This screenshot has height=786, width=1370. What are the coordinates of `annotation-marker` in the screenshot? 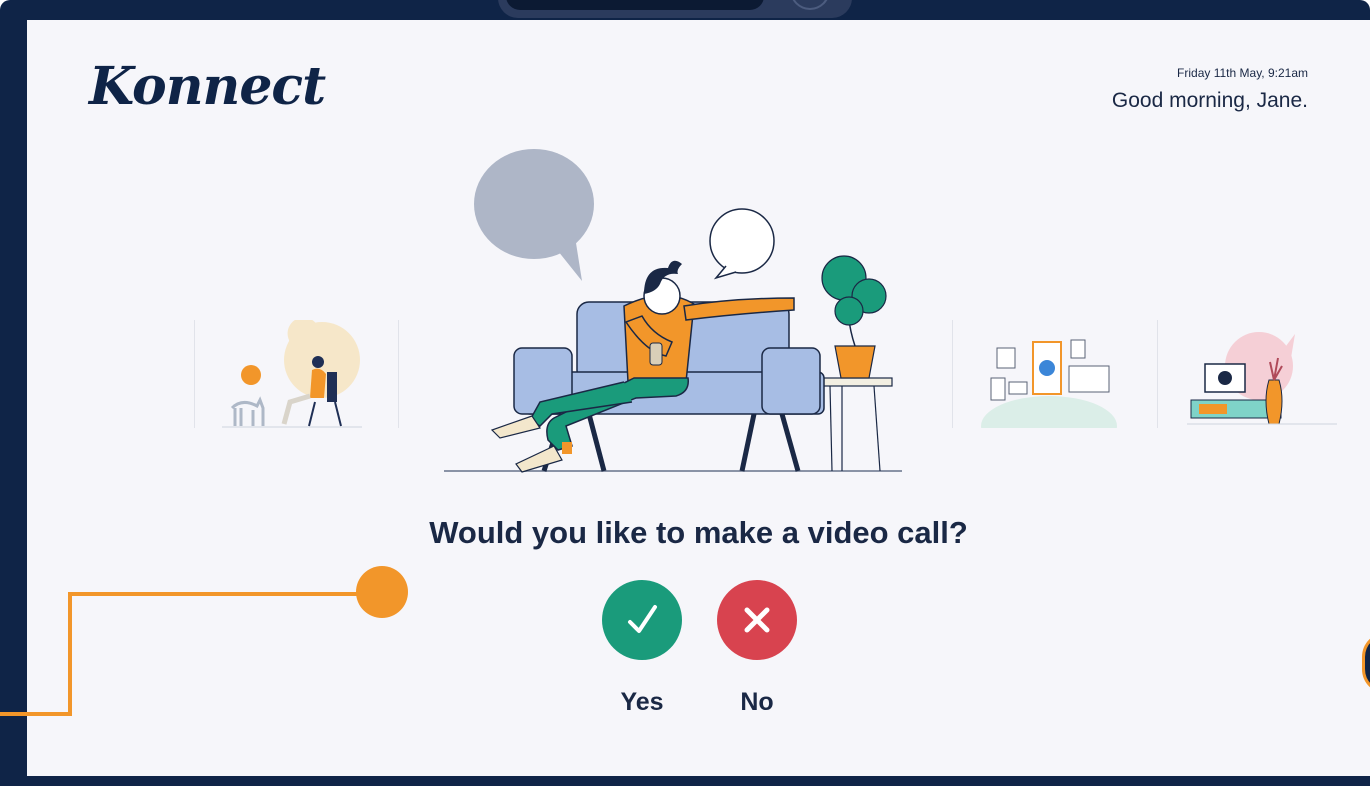 It's located at (382, 592).